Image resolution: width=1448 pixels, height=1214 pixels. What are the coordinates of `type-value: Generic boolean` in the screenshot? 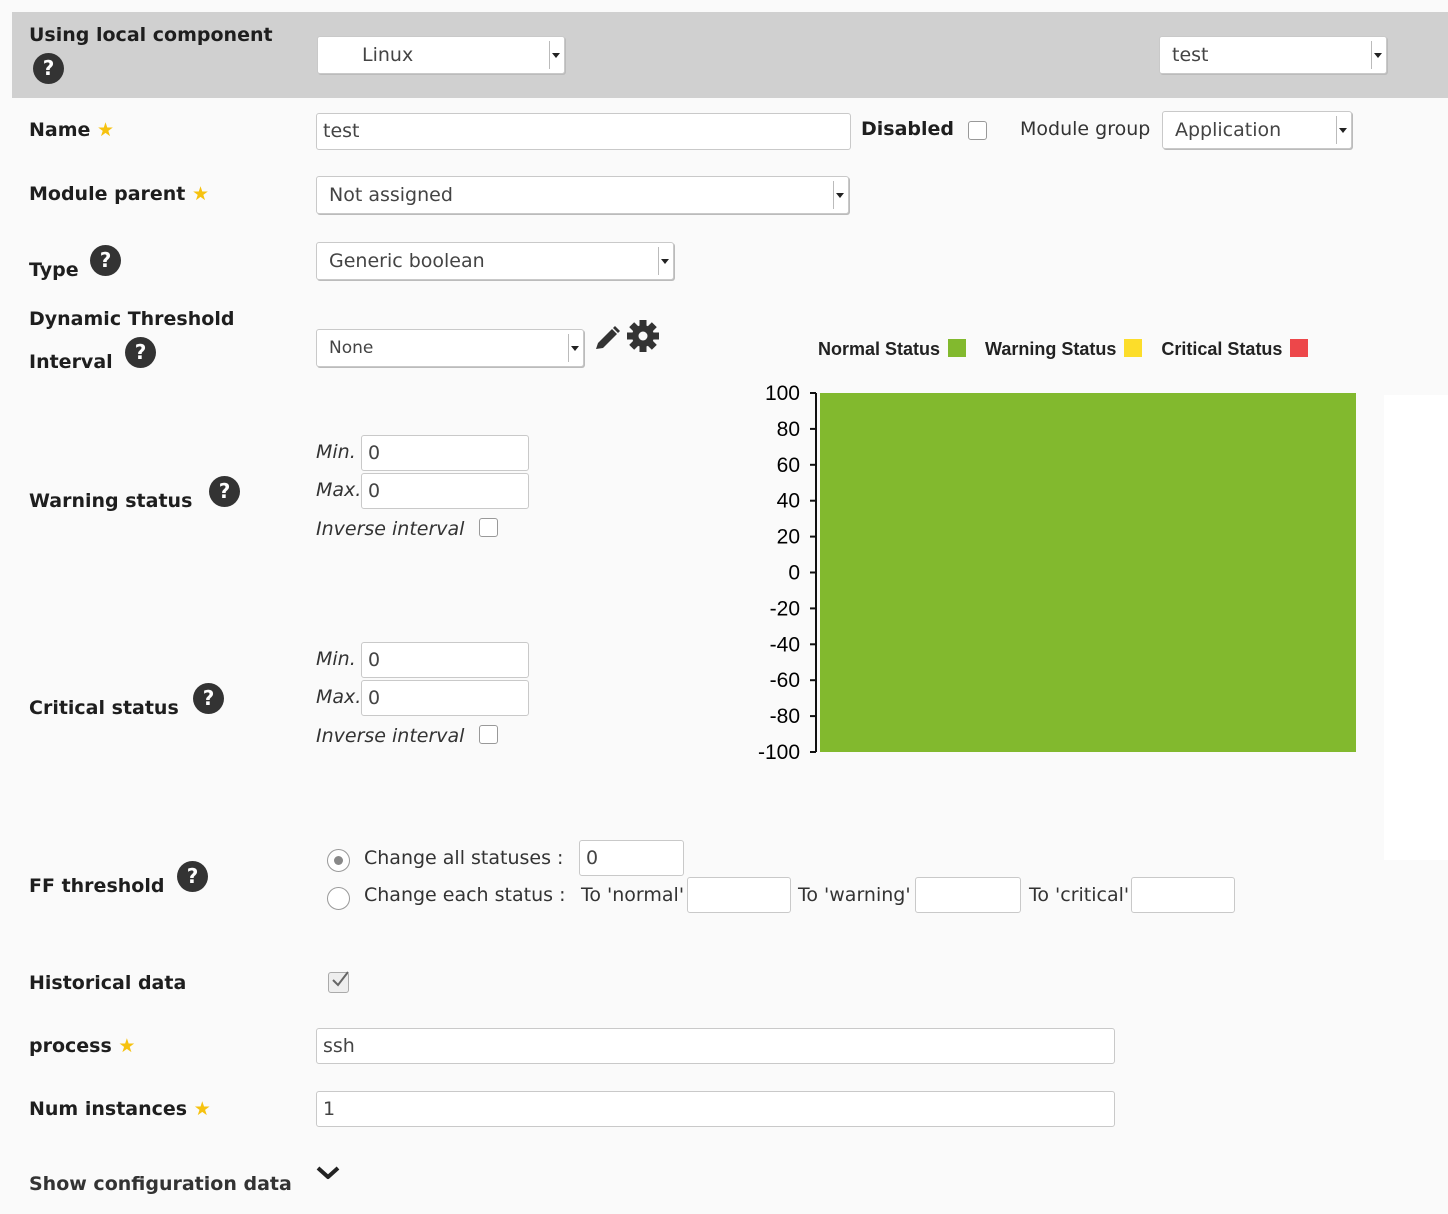 It's located at (407, 261).